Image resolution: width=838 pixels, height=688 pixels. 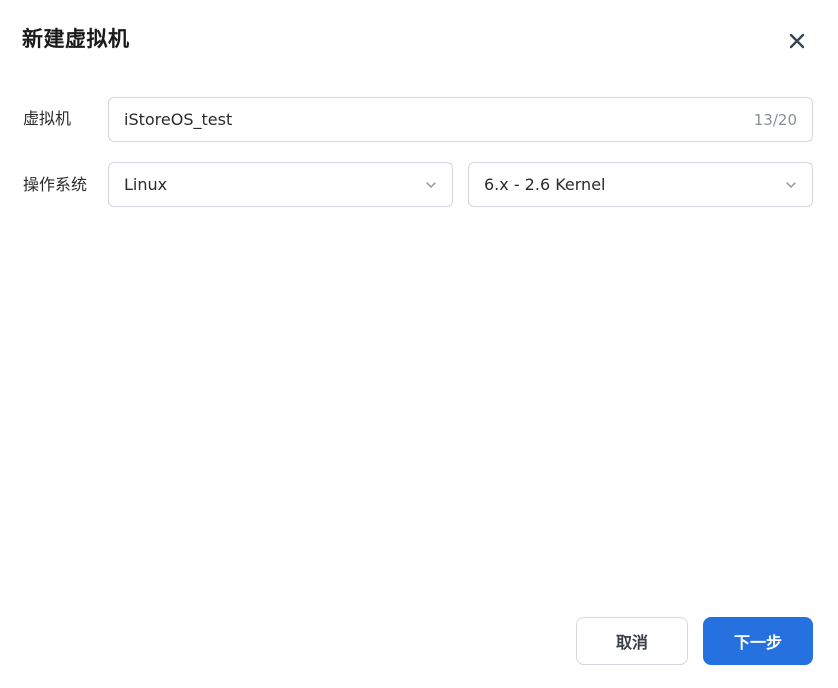 I want to click on os-label: 操作系统, so click(x=55, y=184).